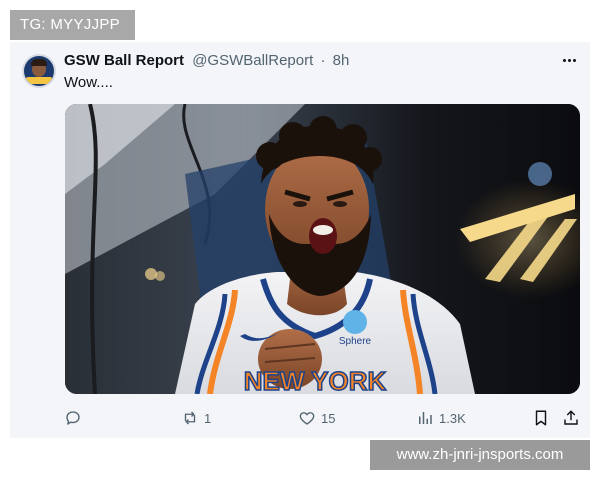 The height and width of the screenshot is (480, 600). I want to click on tweet-timestamp: 8h, so click(341, 60).